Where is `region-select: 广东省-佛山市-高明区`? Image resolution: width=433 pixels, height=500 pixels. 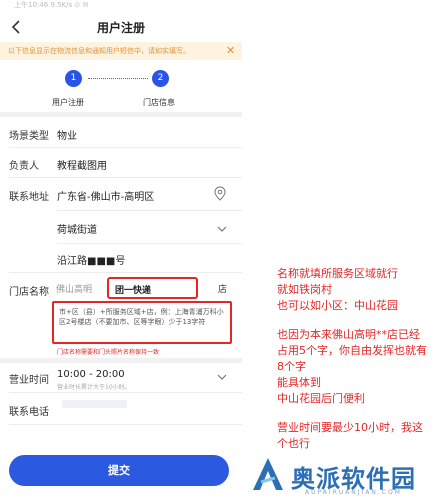 region-select: 广东省-佛山市-高明区 is located at coordinates (105, 195).